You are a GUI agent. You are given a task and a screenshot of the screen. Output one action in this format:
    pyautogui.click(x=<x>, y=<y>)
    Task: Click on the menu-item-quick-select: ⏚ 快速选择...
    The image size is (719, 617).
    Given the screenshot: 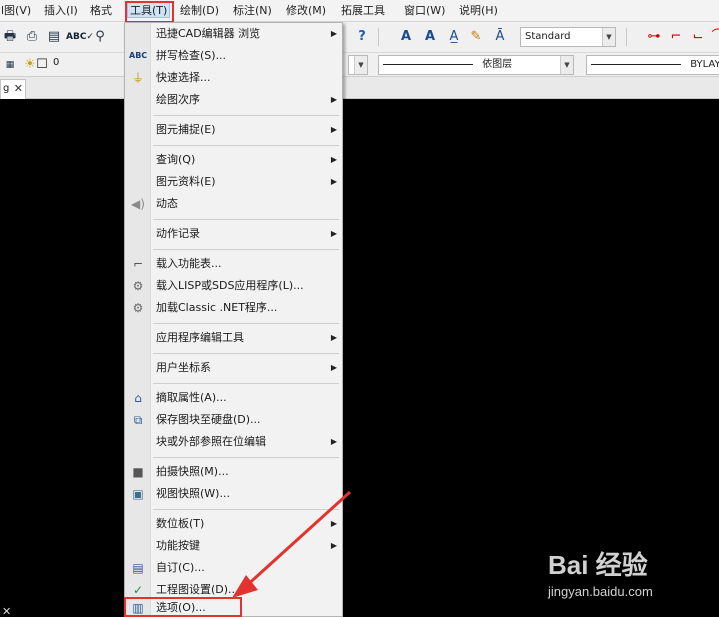 What is the action you would take?
    pyautogui.click(x=233, y=78)
    